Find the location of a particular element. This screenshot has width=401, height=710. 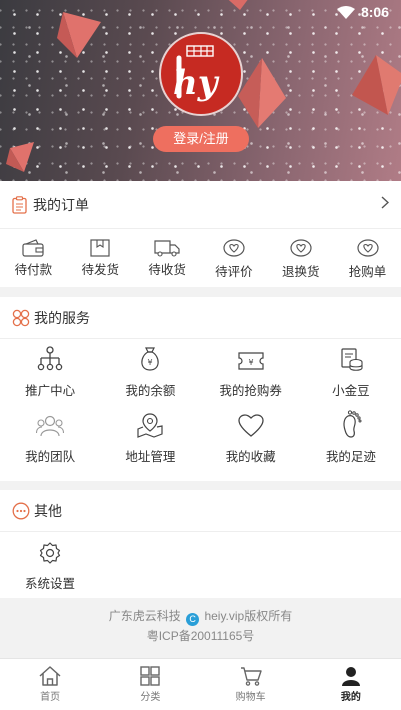

decor-crystal-top-center is located at coordinates (238, 5).